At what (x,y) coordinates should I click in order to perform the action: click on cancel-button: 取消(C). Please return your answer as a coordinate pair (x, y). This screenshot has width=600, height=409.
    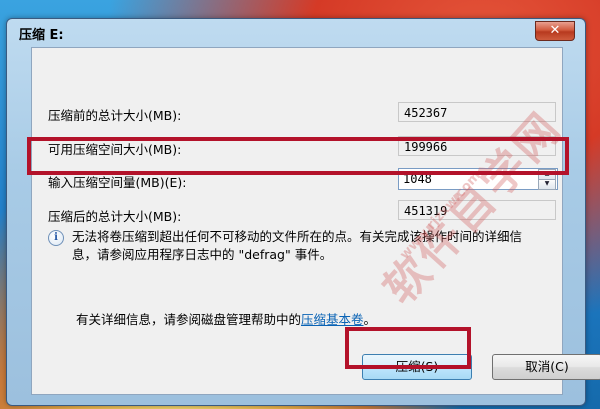
    Looking at the image, I should click on (546, 367).